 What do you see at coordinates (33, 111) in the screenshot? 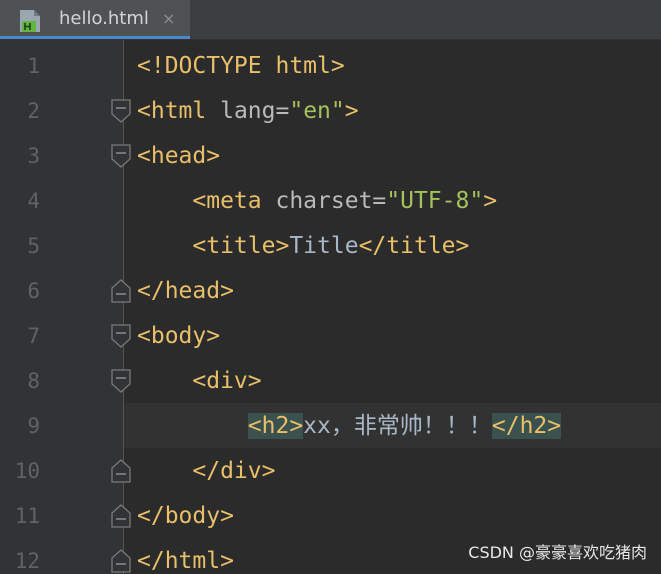
I see `line-number: 2` at bounding box center [33, 111].